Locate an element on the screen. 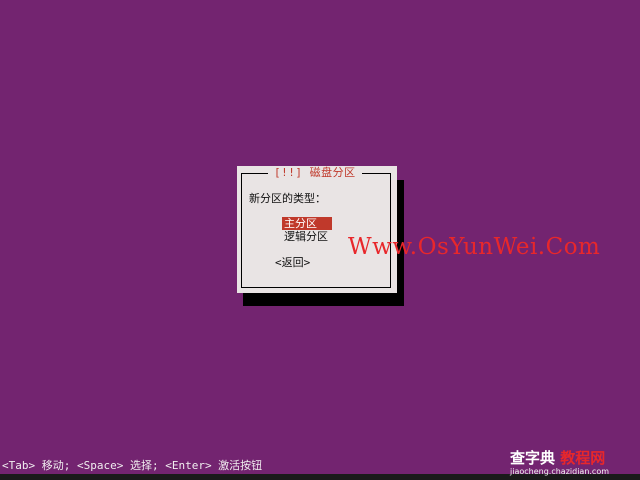  keyboard-help-bar: <Tab> 移动; <Space> 选择; <Enter> 激活按钮 is located at coordinates (132, 465).